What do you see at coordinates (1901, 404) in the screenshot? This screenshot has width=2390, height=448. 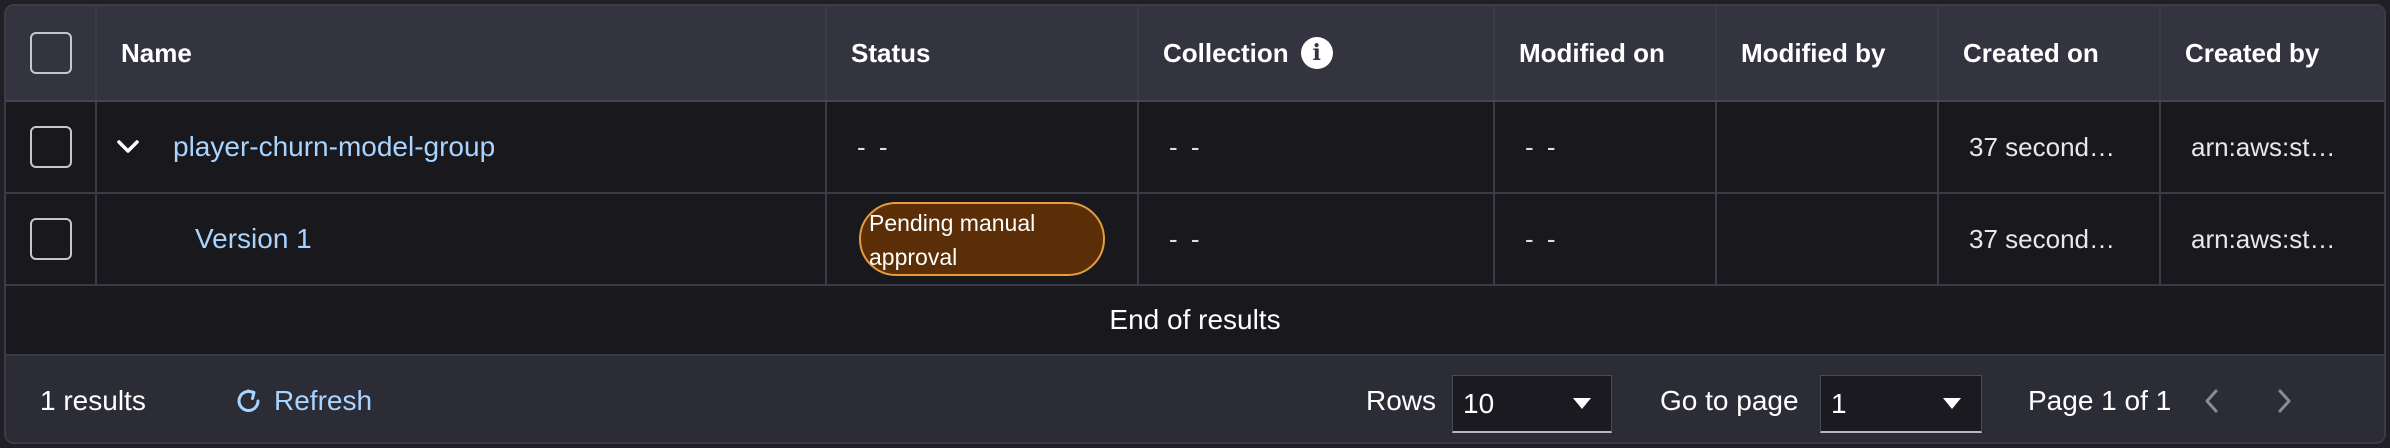 I see `goto-page-select: 1` at bounding box center [1901, 404].